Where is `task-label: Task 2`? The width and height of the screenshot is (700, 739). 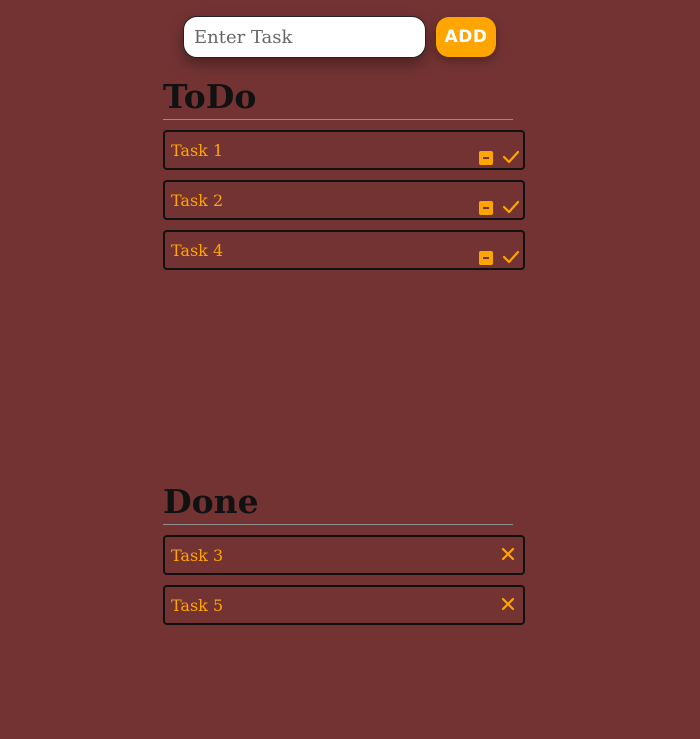 task-label: Task 2 is located at coordinates (197, 200).